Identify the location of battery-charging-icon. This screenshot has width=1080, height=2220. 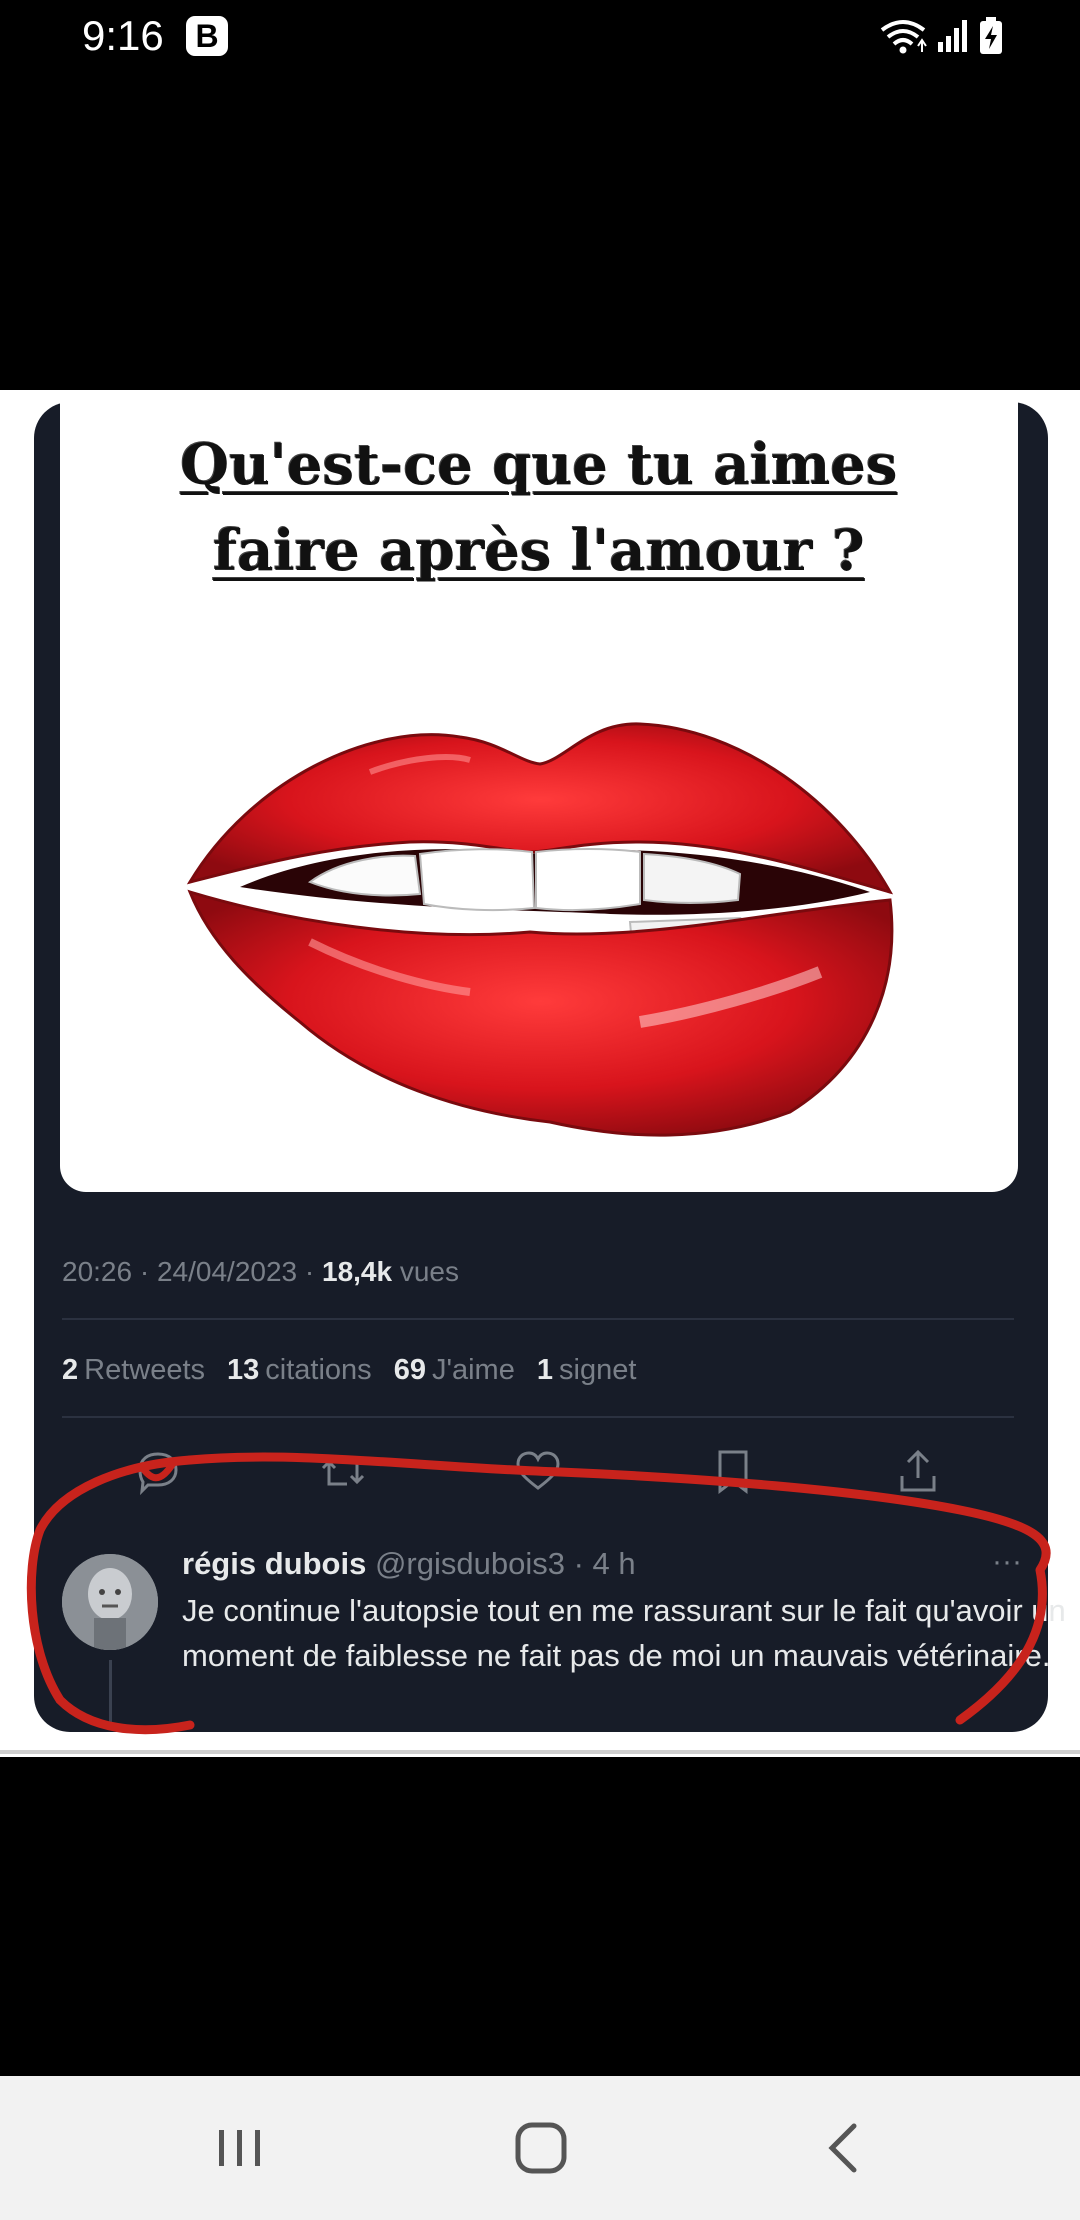
(991, 35).